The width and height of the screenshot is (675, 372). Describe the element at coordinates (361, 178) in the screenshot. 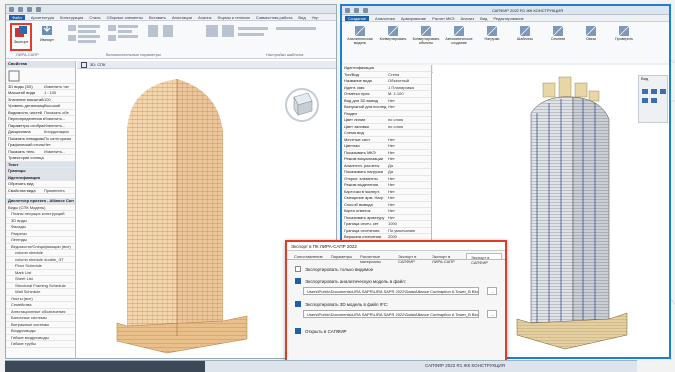

I see `property-name: Открыт. элементы` at that location.